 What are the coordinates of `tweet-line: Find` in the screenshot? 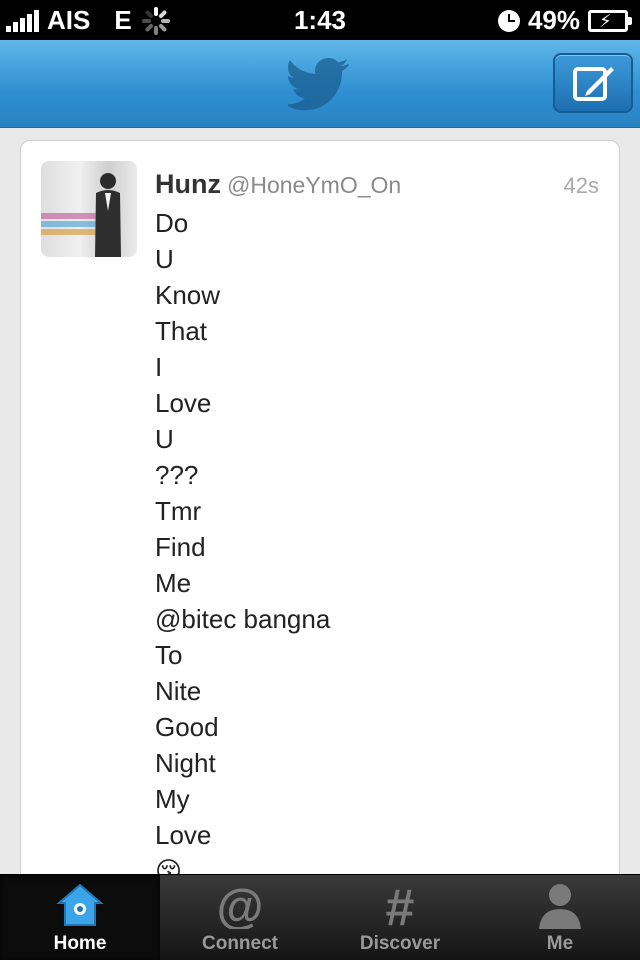 It's located at (180, 547).